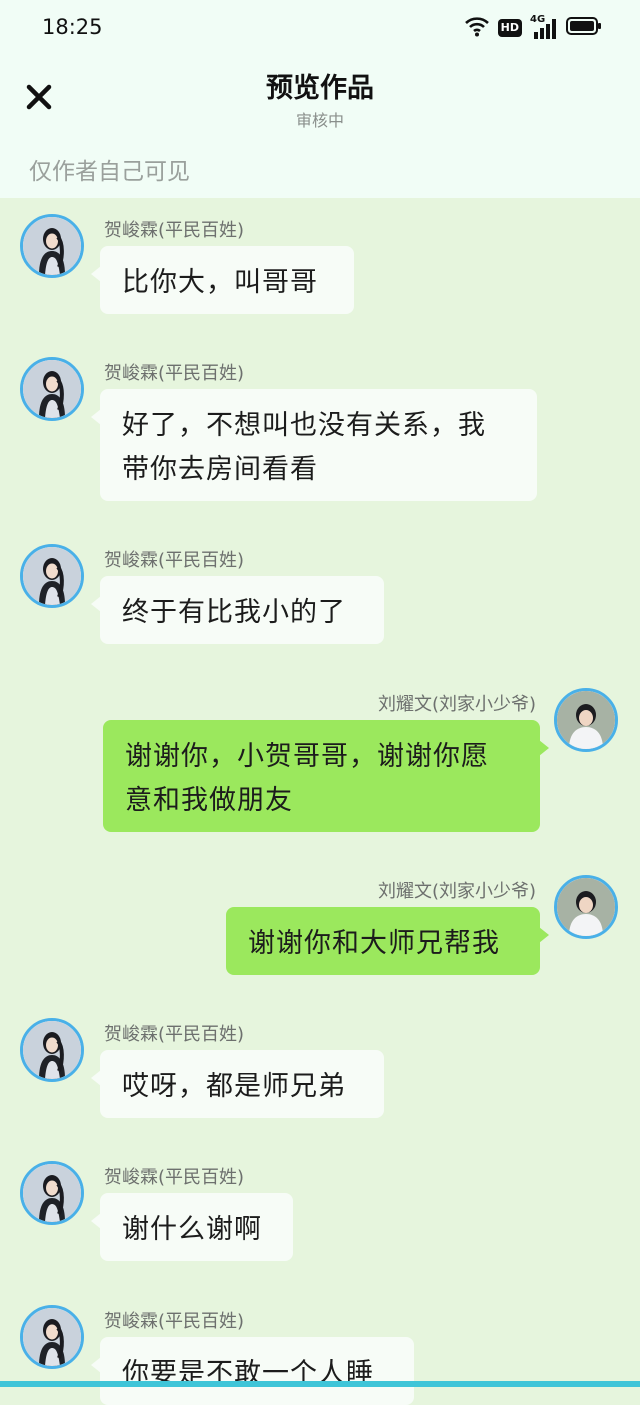 Image resolution: width=640 pixels, height=1405 pixels. I want to click on message-bubble: 终于有比我小的了, so click(237, 610).